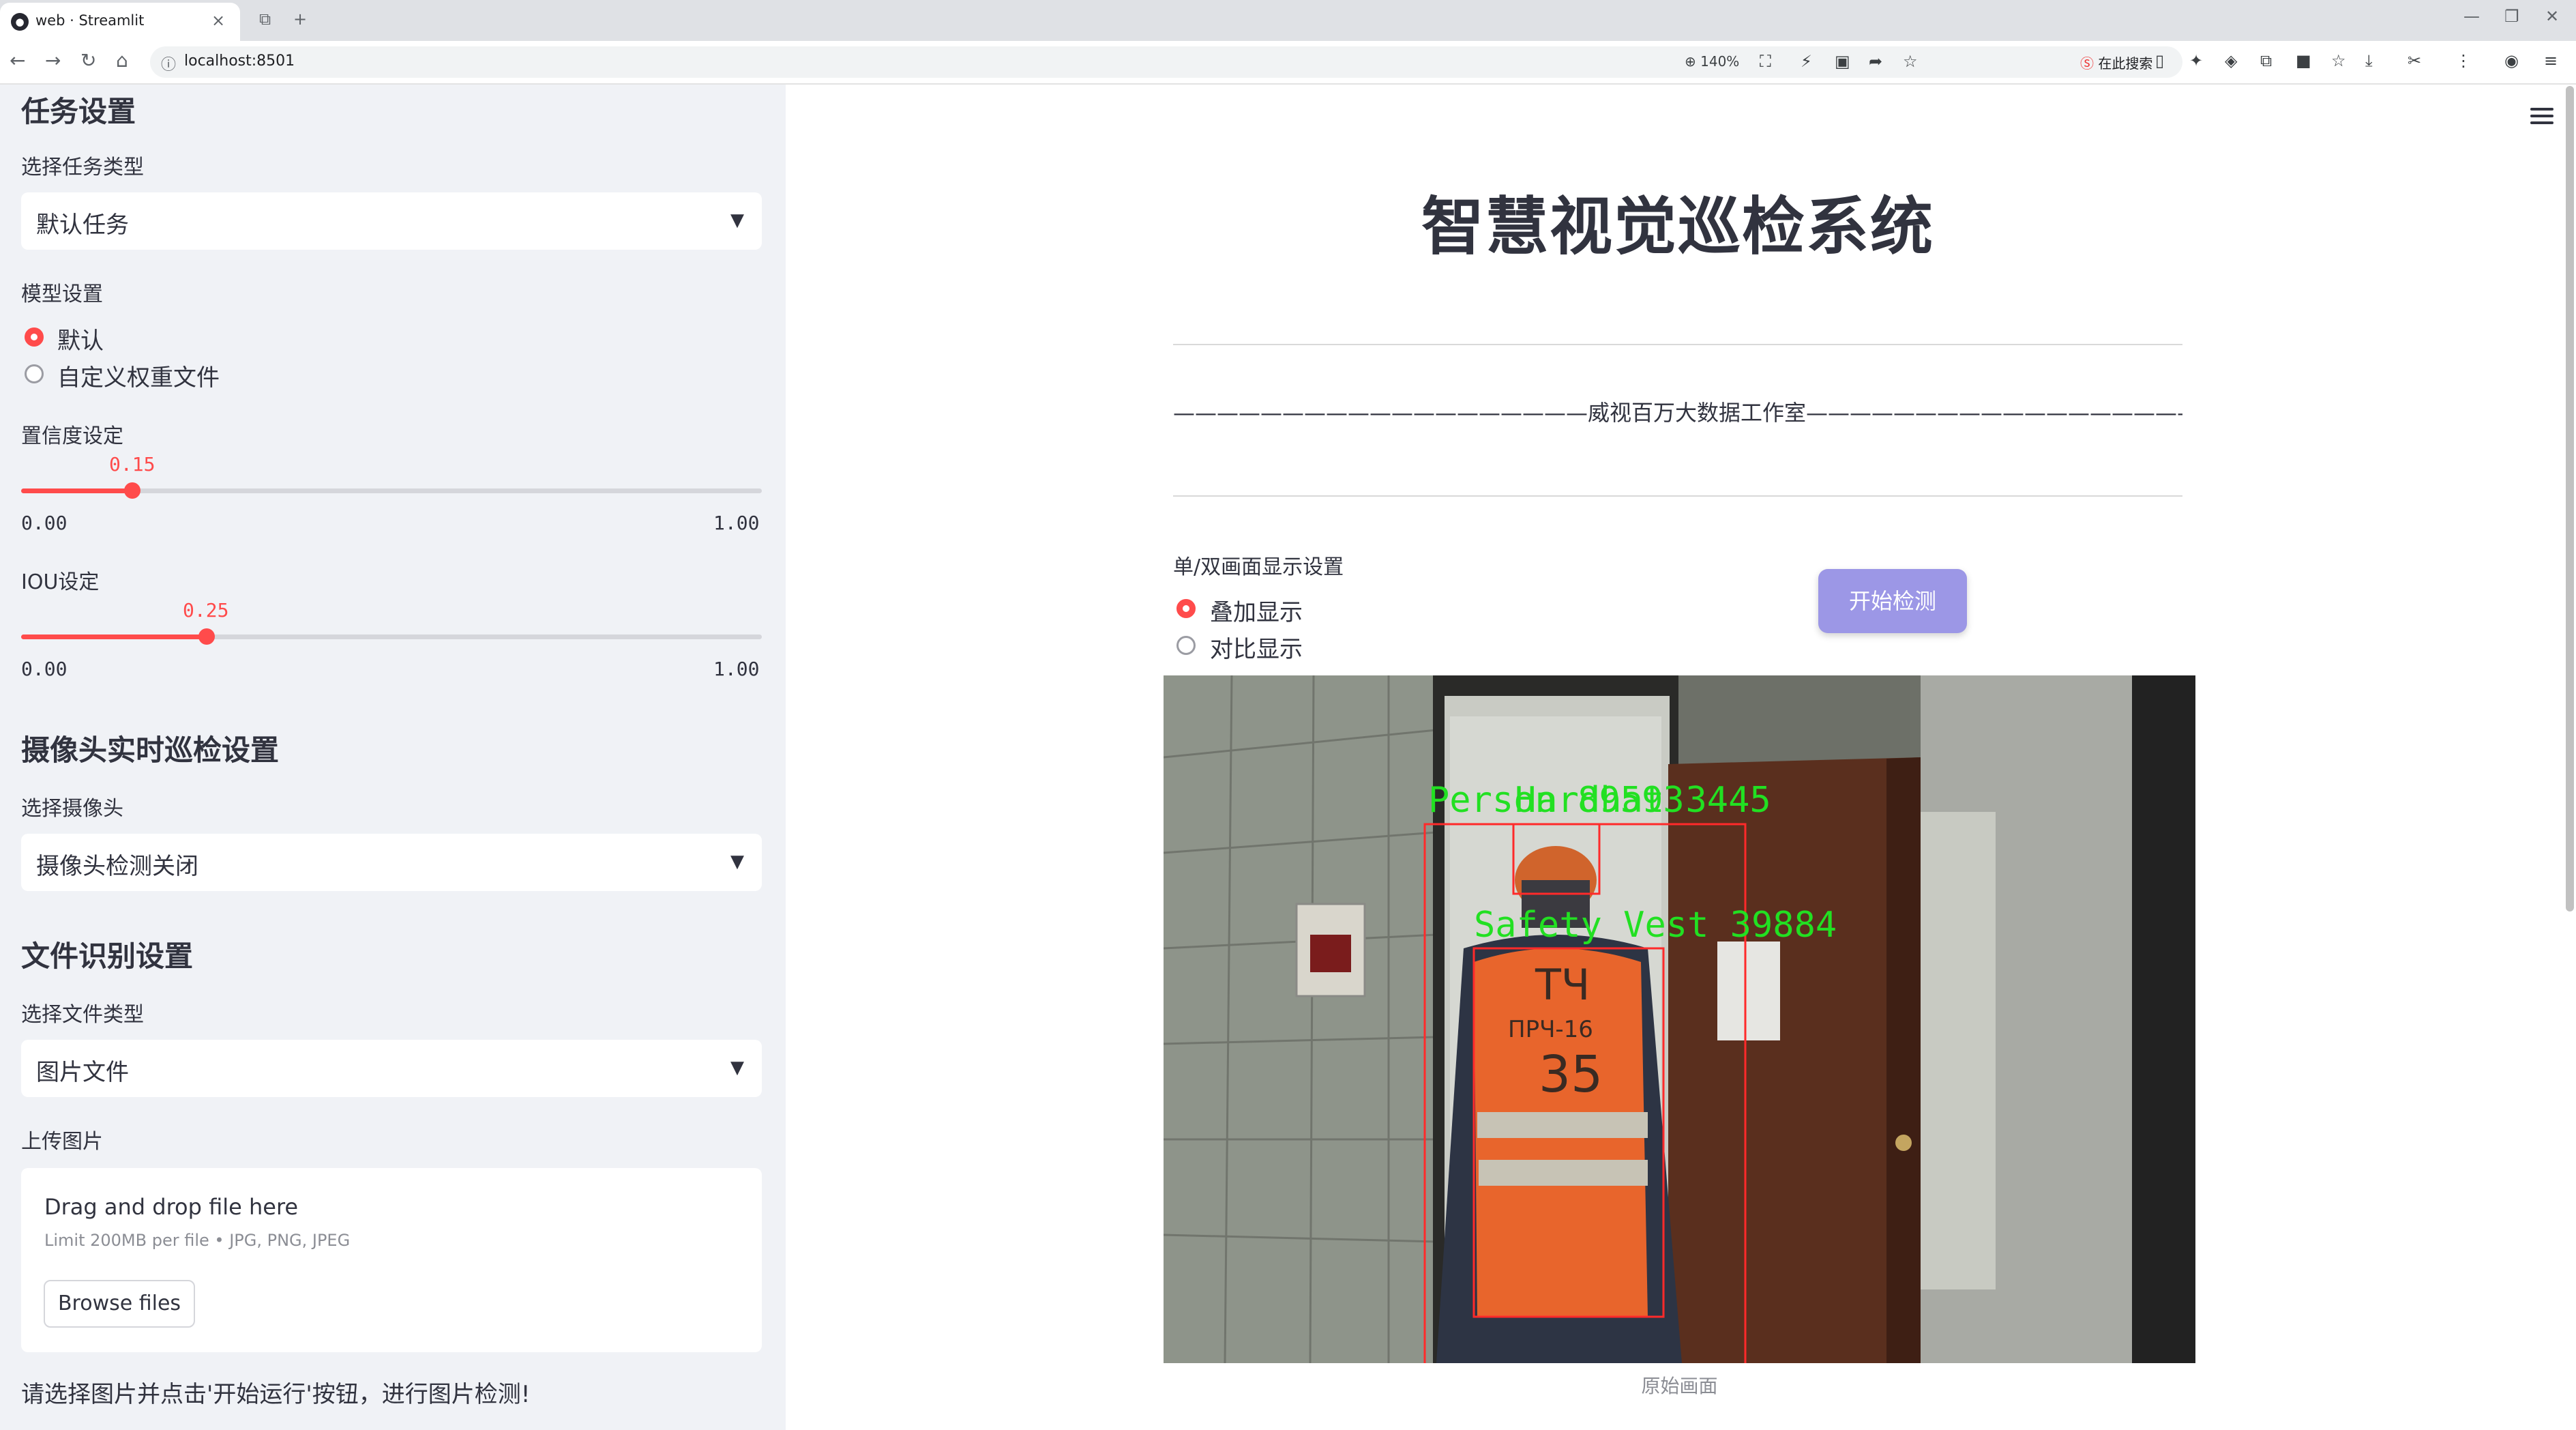  Describe the element at coordinates (82, 1072) in the screenshot. I see `file-type-value: 图片文件` at that location.